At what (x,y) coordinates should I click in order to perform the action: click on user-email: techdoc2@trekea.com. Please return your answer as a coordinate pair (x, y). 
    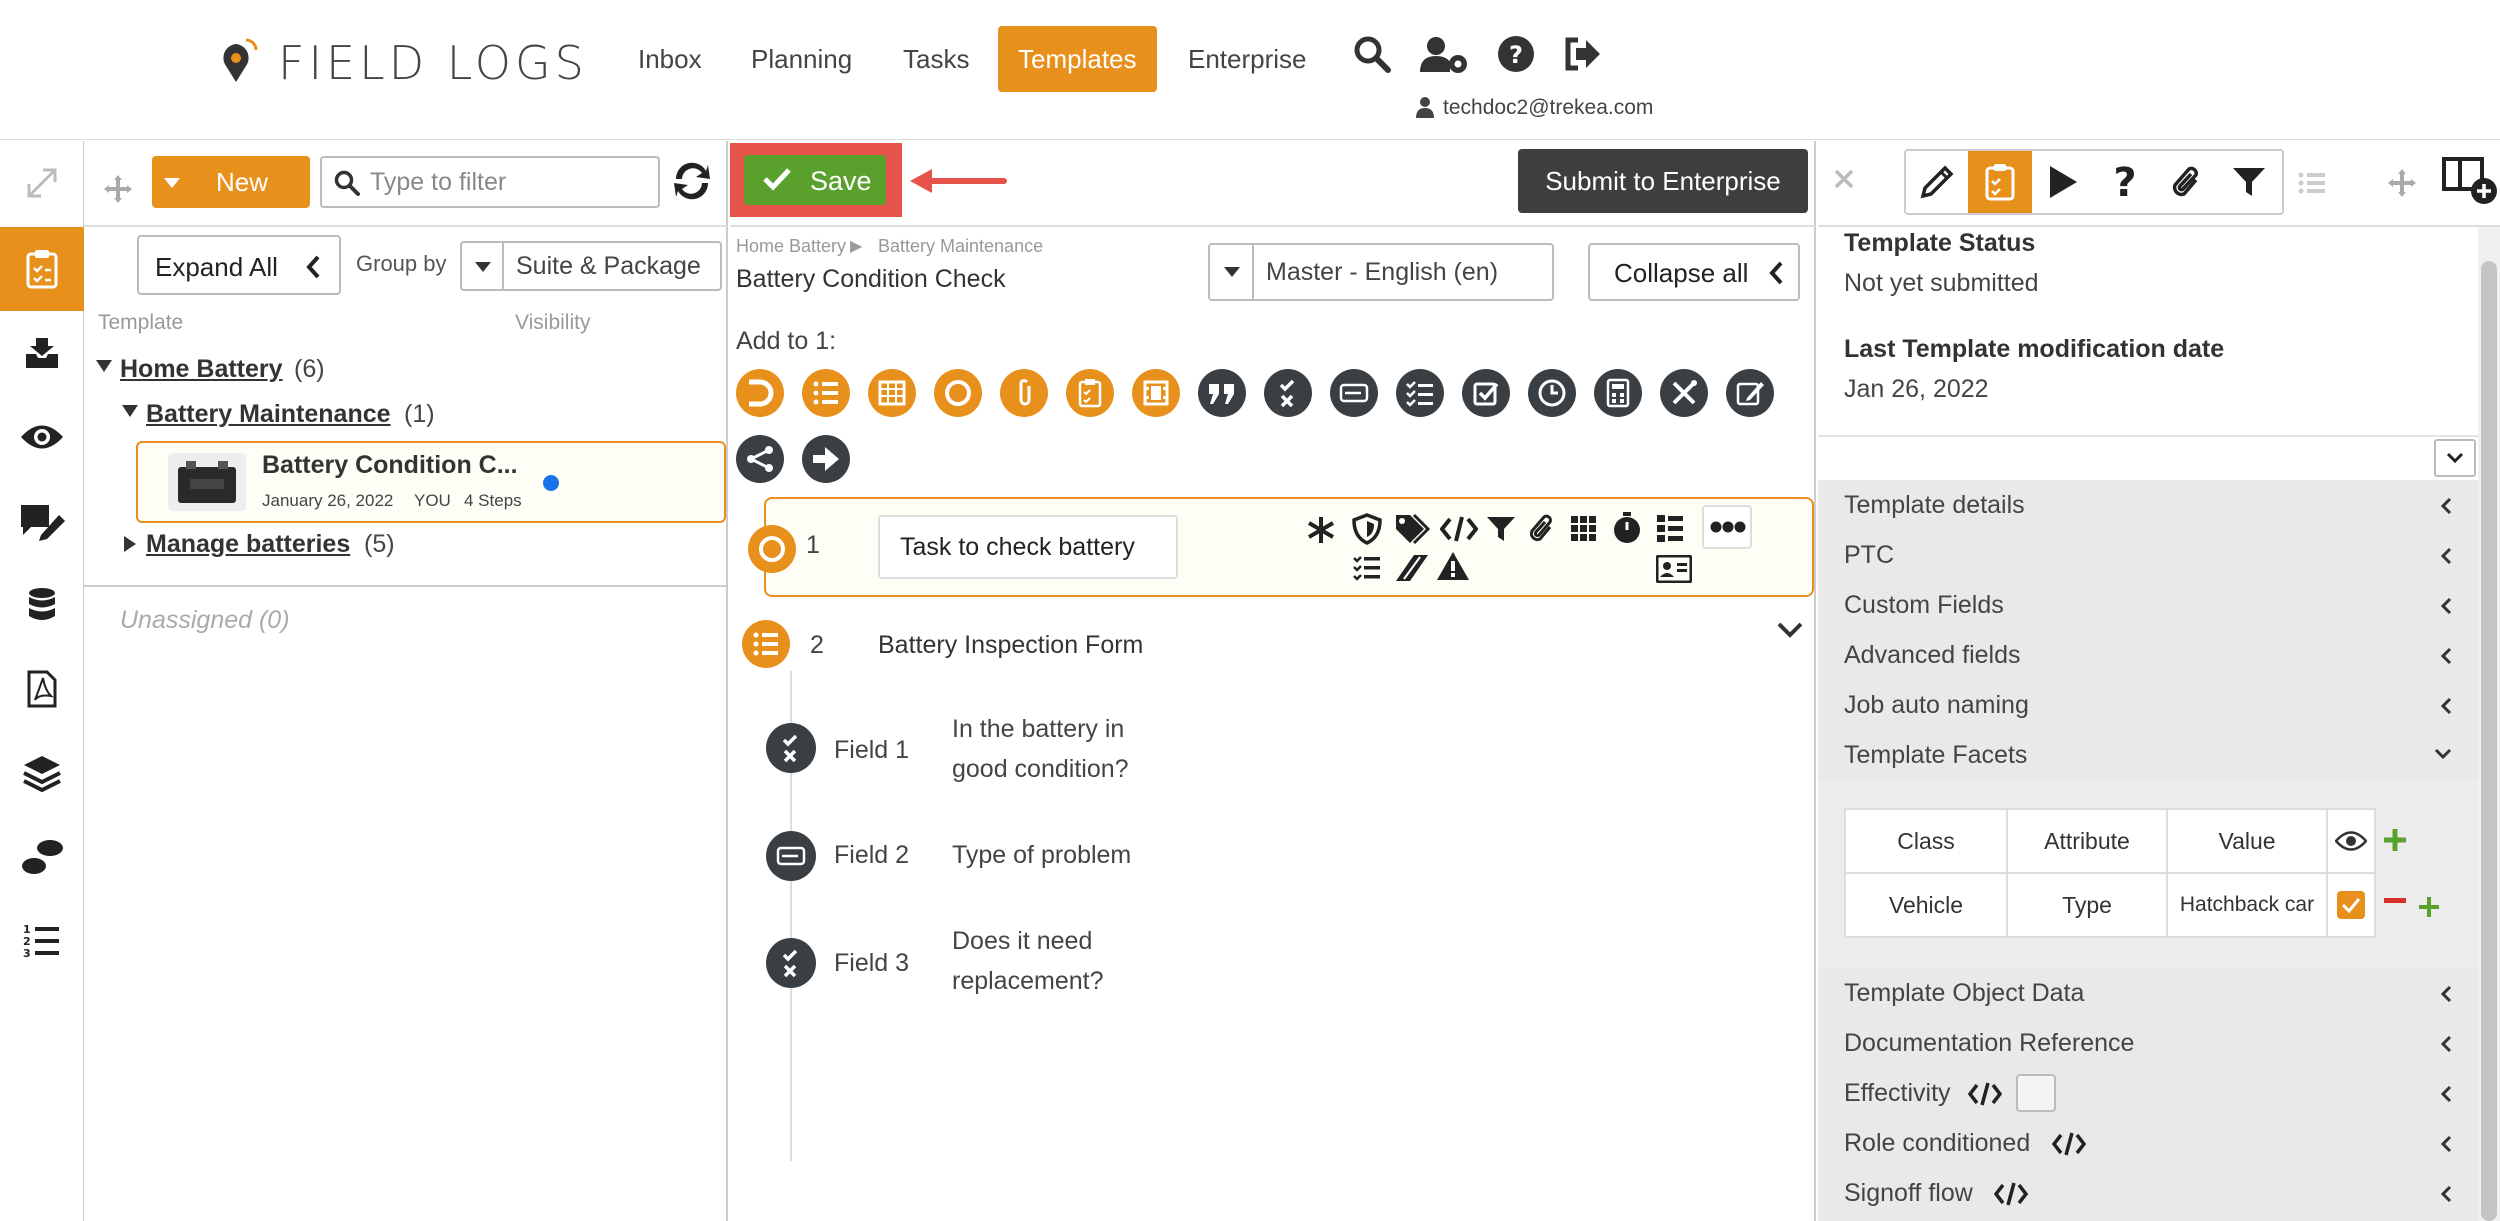
    Looking at the image, I should click on (1548, 108).